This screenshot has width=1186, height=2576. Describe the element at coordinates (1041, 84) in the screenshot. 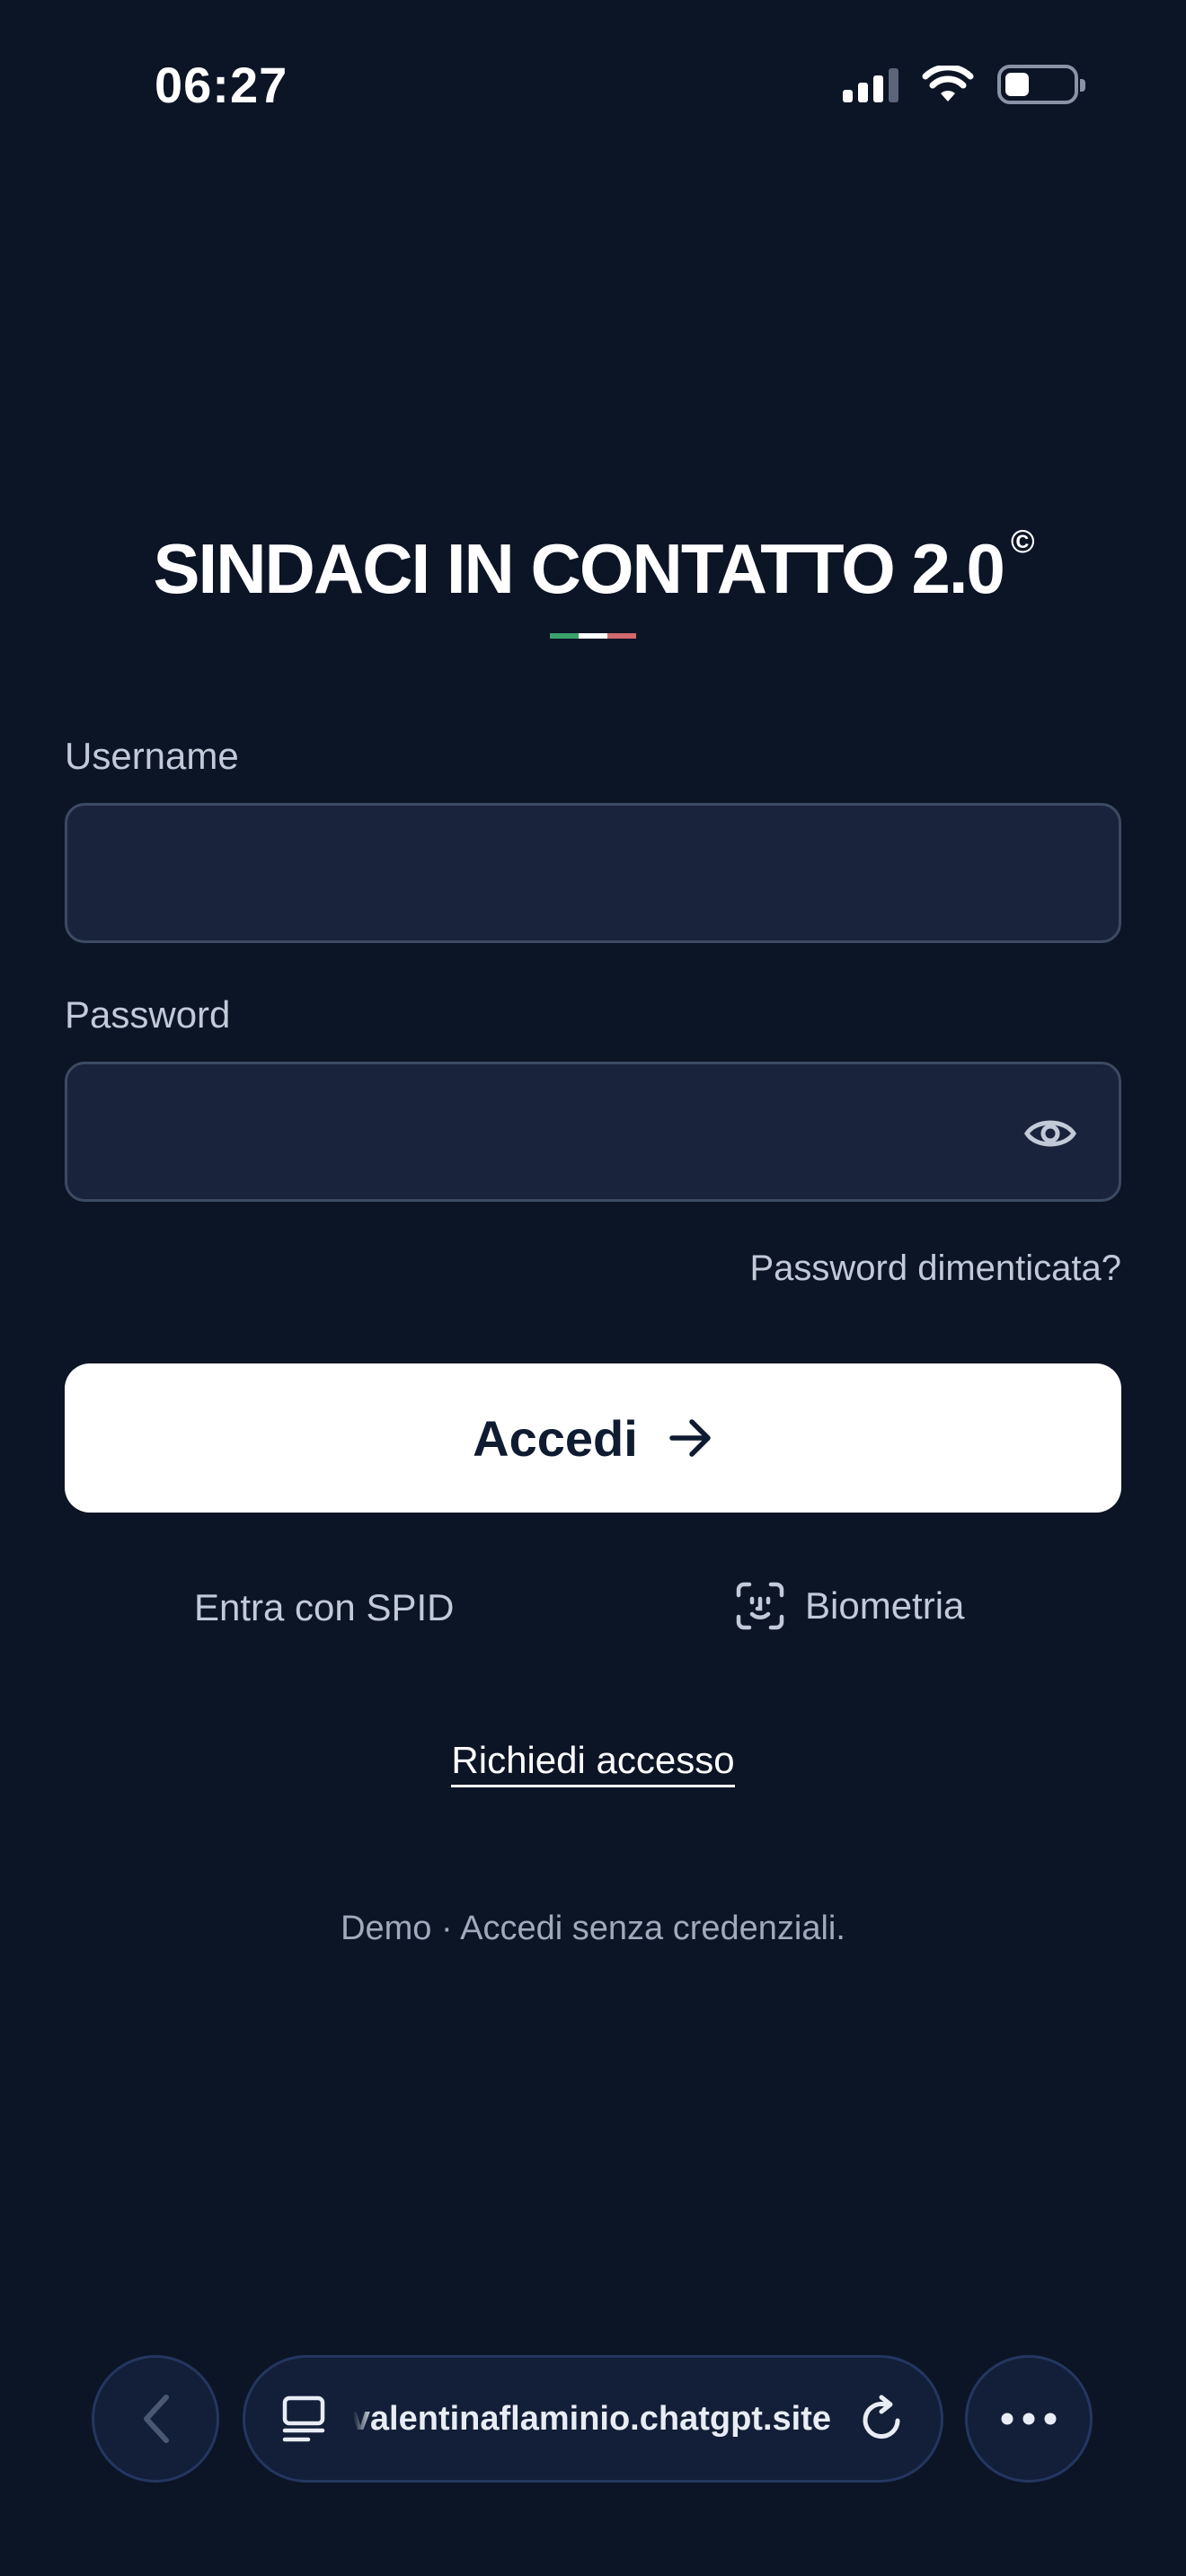

I see `battery-icon` at that location.